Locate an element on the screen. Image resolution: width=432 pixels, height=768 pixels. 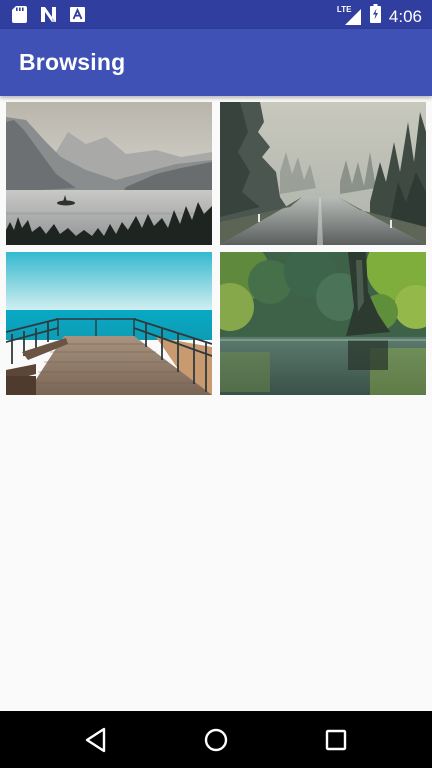
status-bar: LTE 4:06 is located at coordinates (216, 14).